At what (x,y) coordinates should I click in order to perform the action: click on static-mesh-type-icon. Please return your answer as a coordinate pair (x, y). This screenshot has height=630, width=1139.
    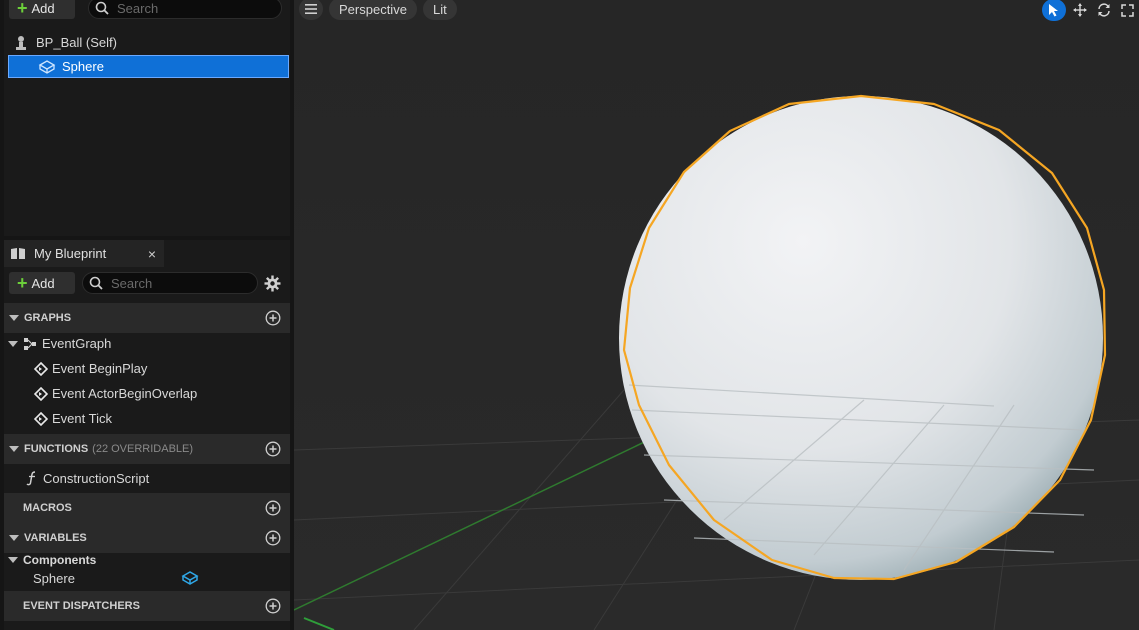
    Looking at the image, I should click on (190, 578).